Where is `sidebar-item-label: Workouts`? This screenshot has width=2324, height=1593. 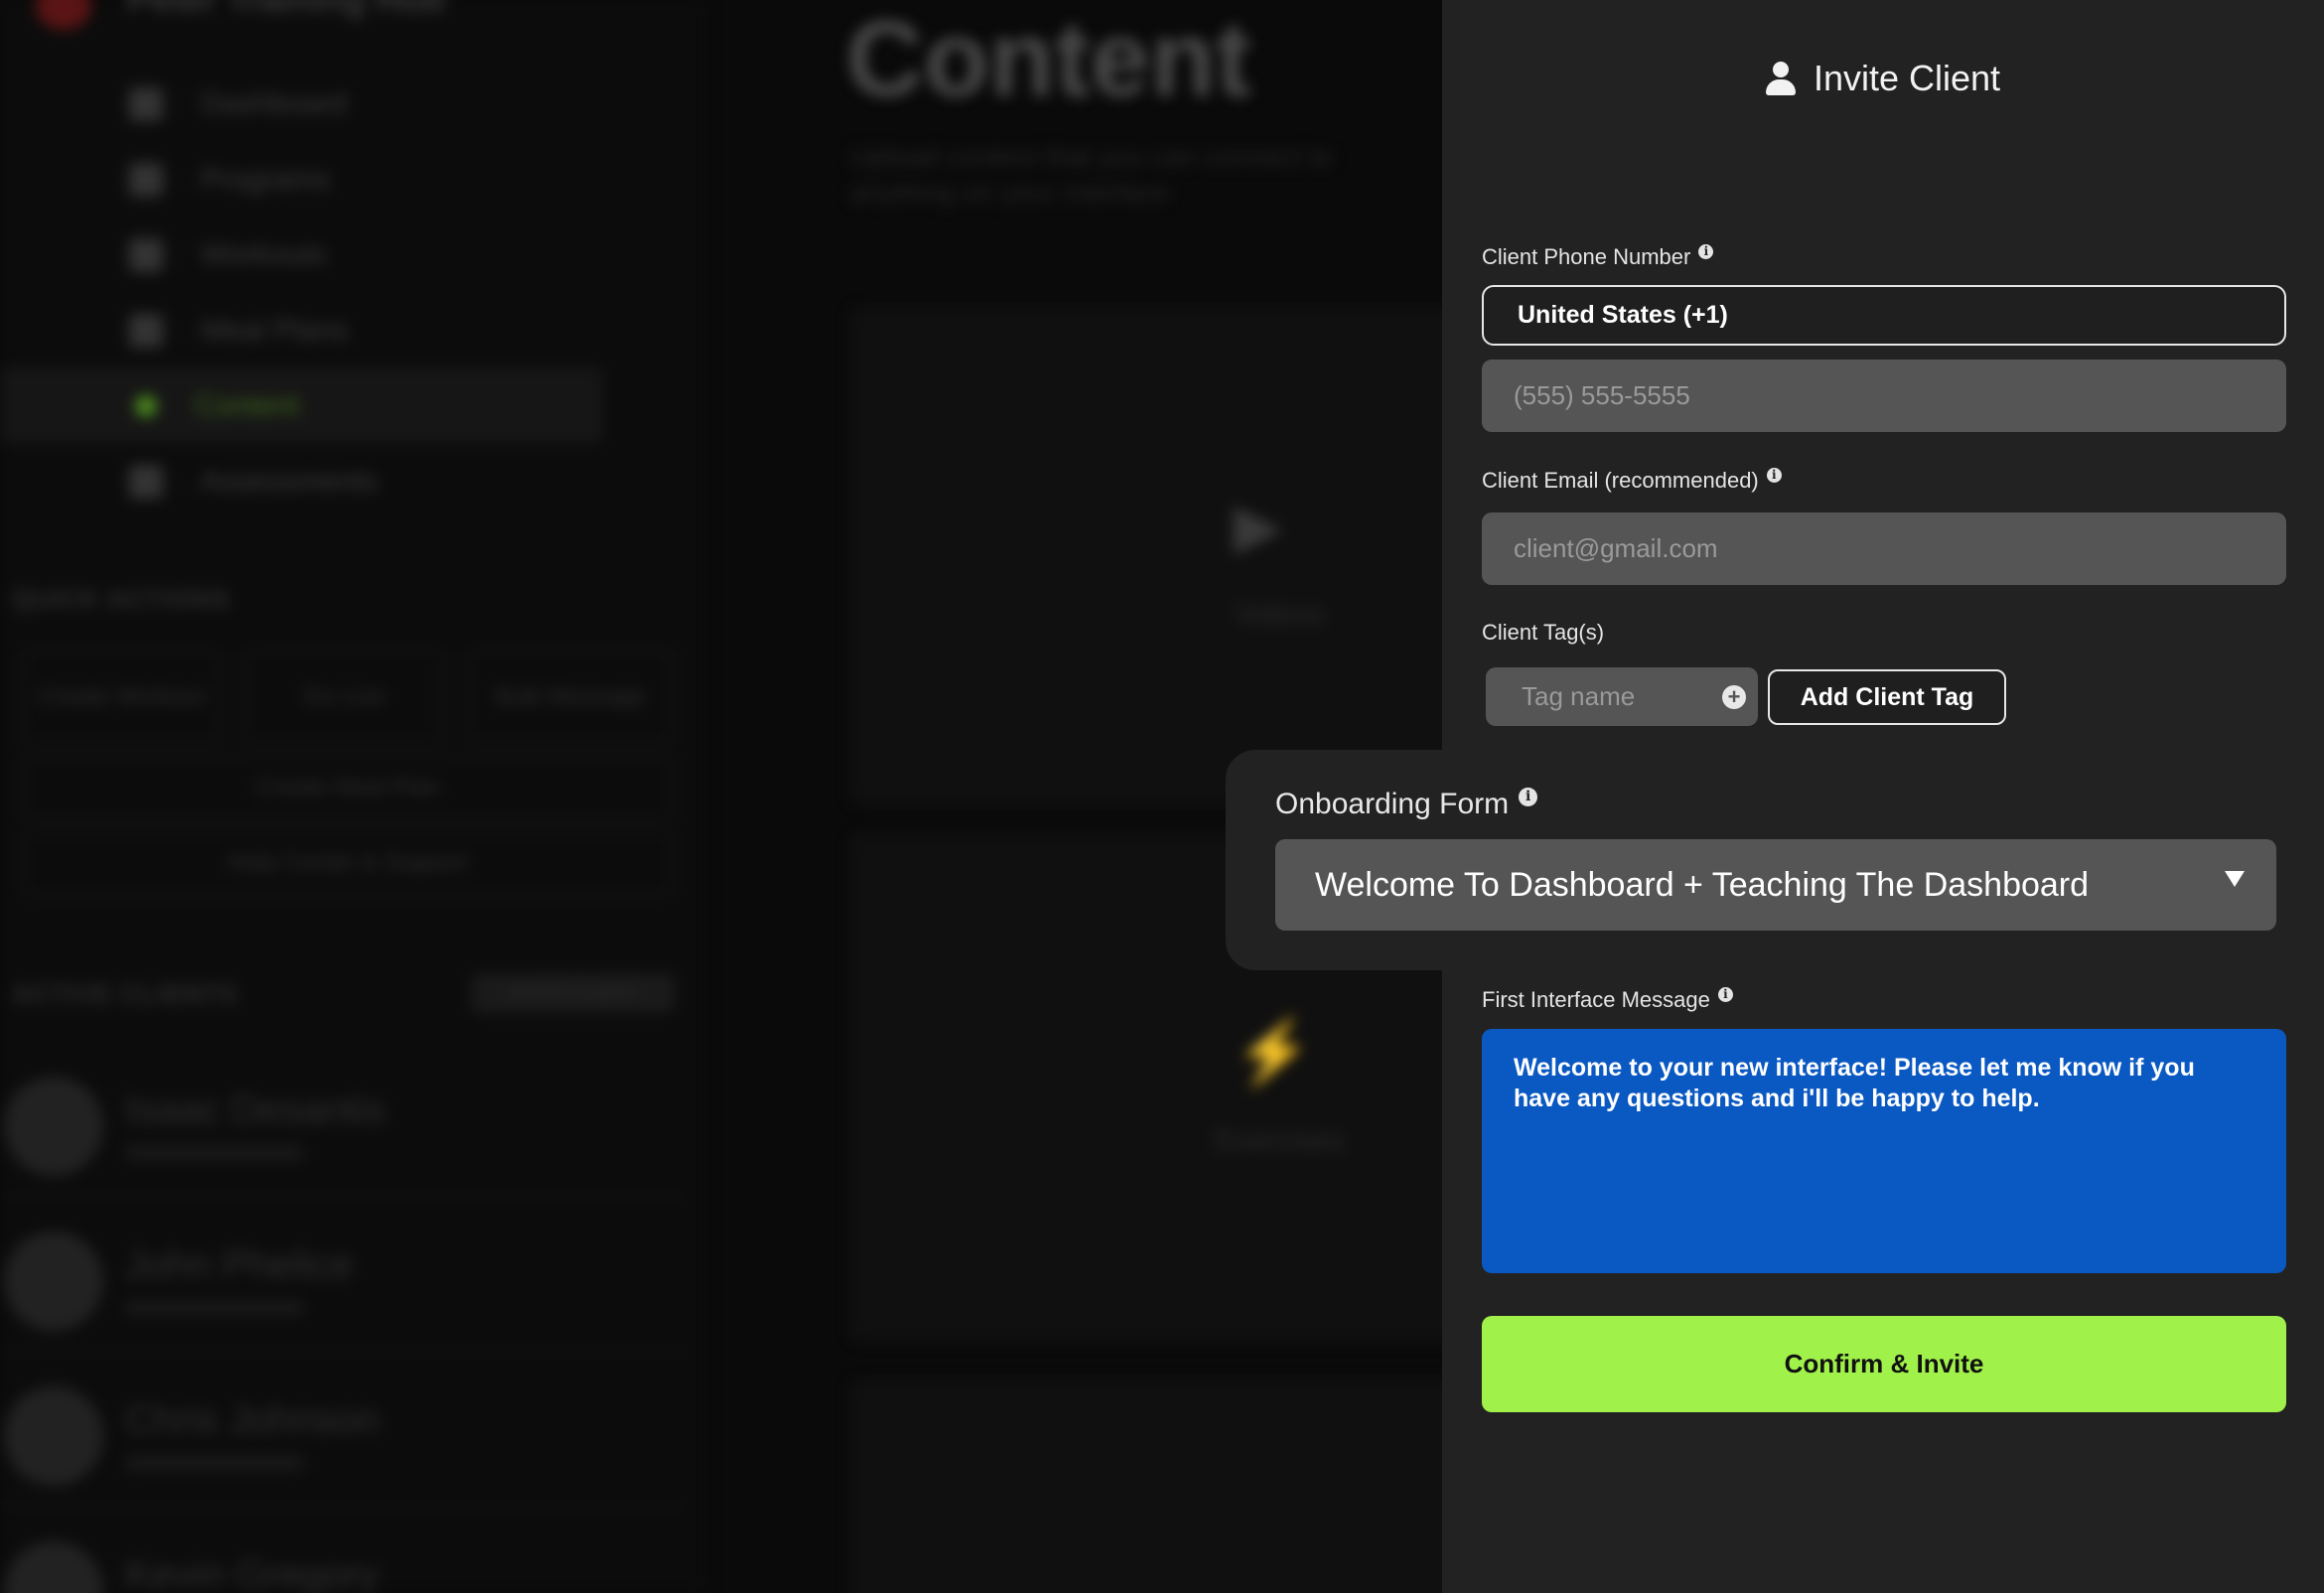
sidebar-item-label: Workouts is located at coordinates (264, 255).